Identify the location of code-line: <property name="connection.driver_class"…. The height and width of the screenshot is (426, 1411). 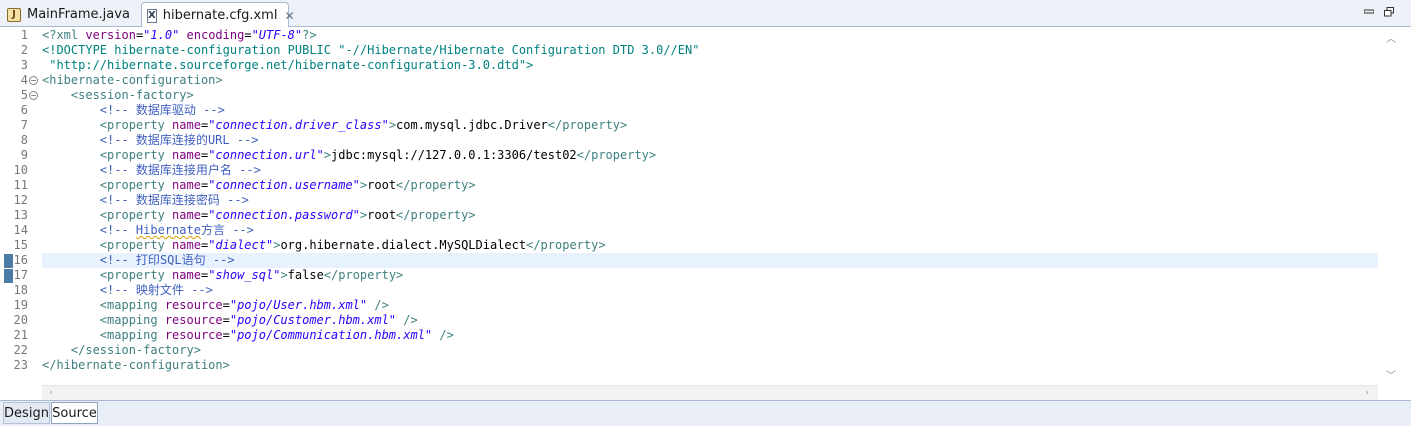
(334, 125).